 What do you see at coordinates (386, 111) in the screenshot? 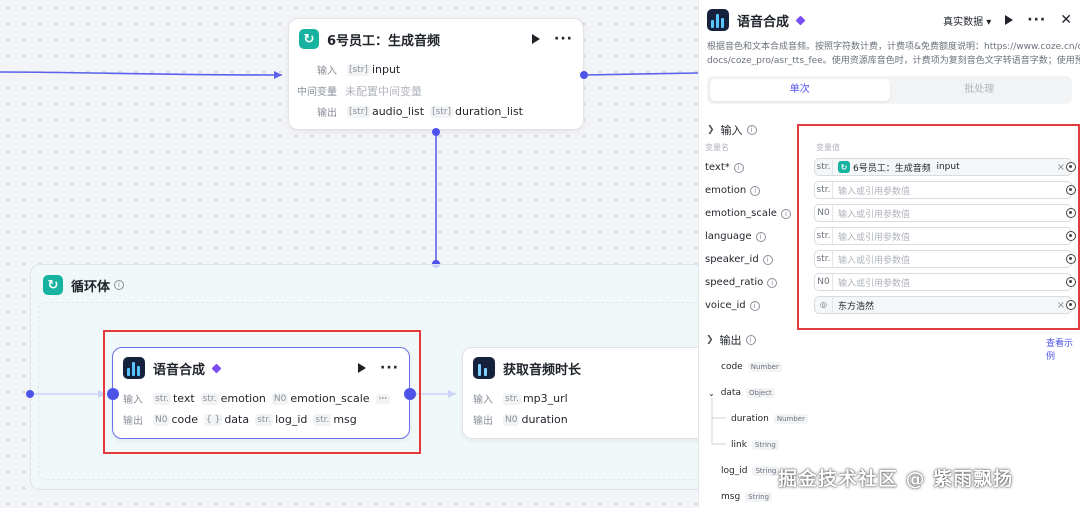
I see `output-tag: [str] audio_list` at bounding box center [386, 111].